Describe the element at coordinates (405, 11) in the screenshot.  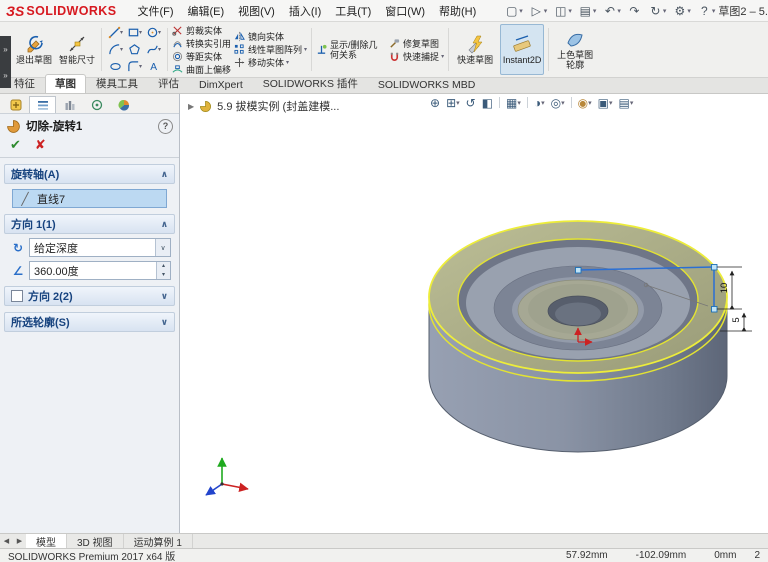
I see `menu-window: 窗口(W)` at that location.